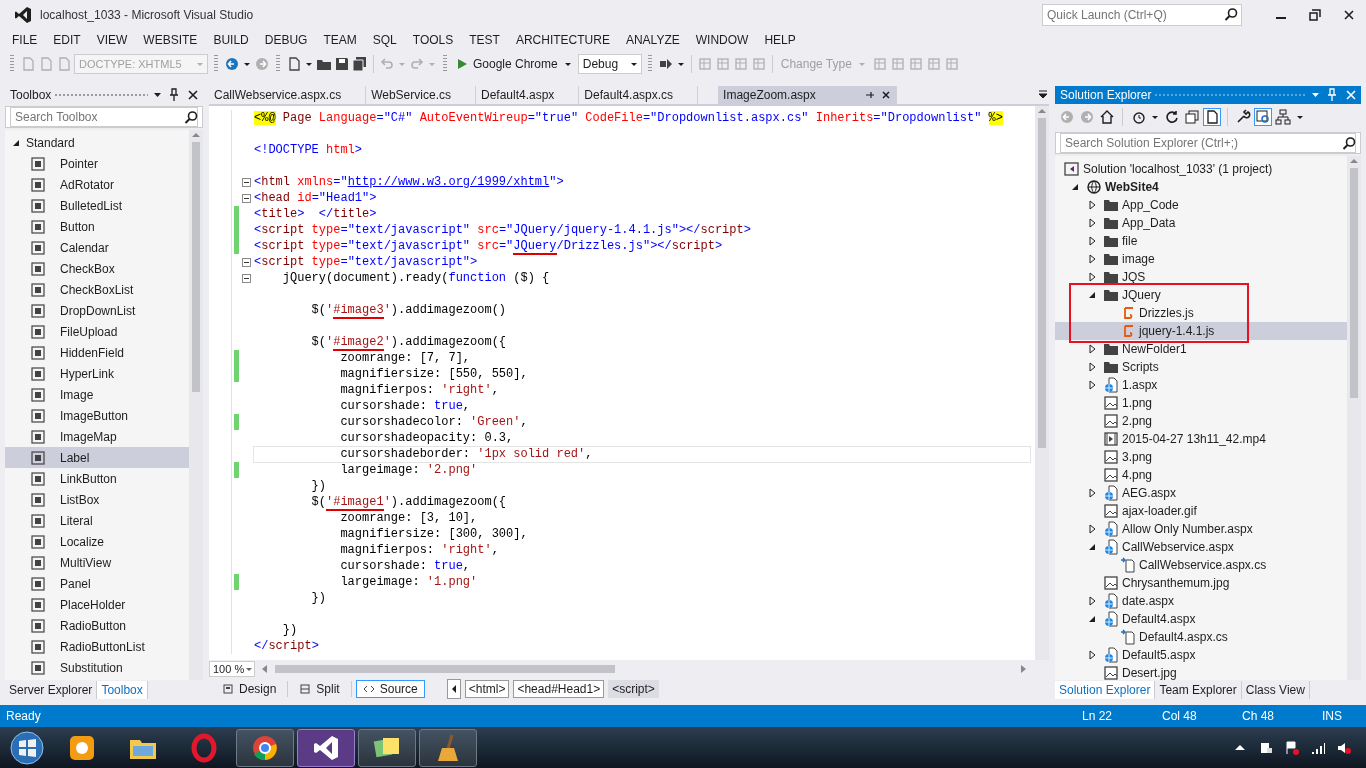 Image resolution: width=1366 pixels, height=768 pixels. I want to click on show-all-files-icon, so click(1212, 117).